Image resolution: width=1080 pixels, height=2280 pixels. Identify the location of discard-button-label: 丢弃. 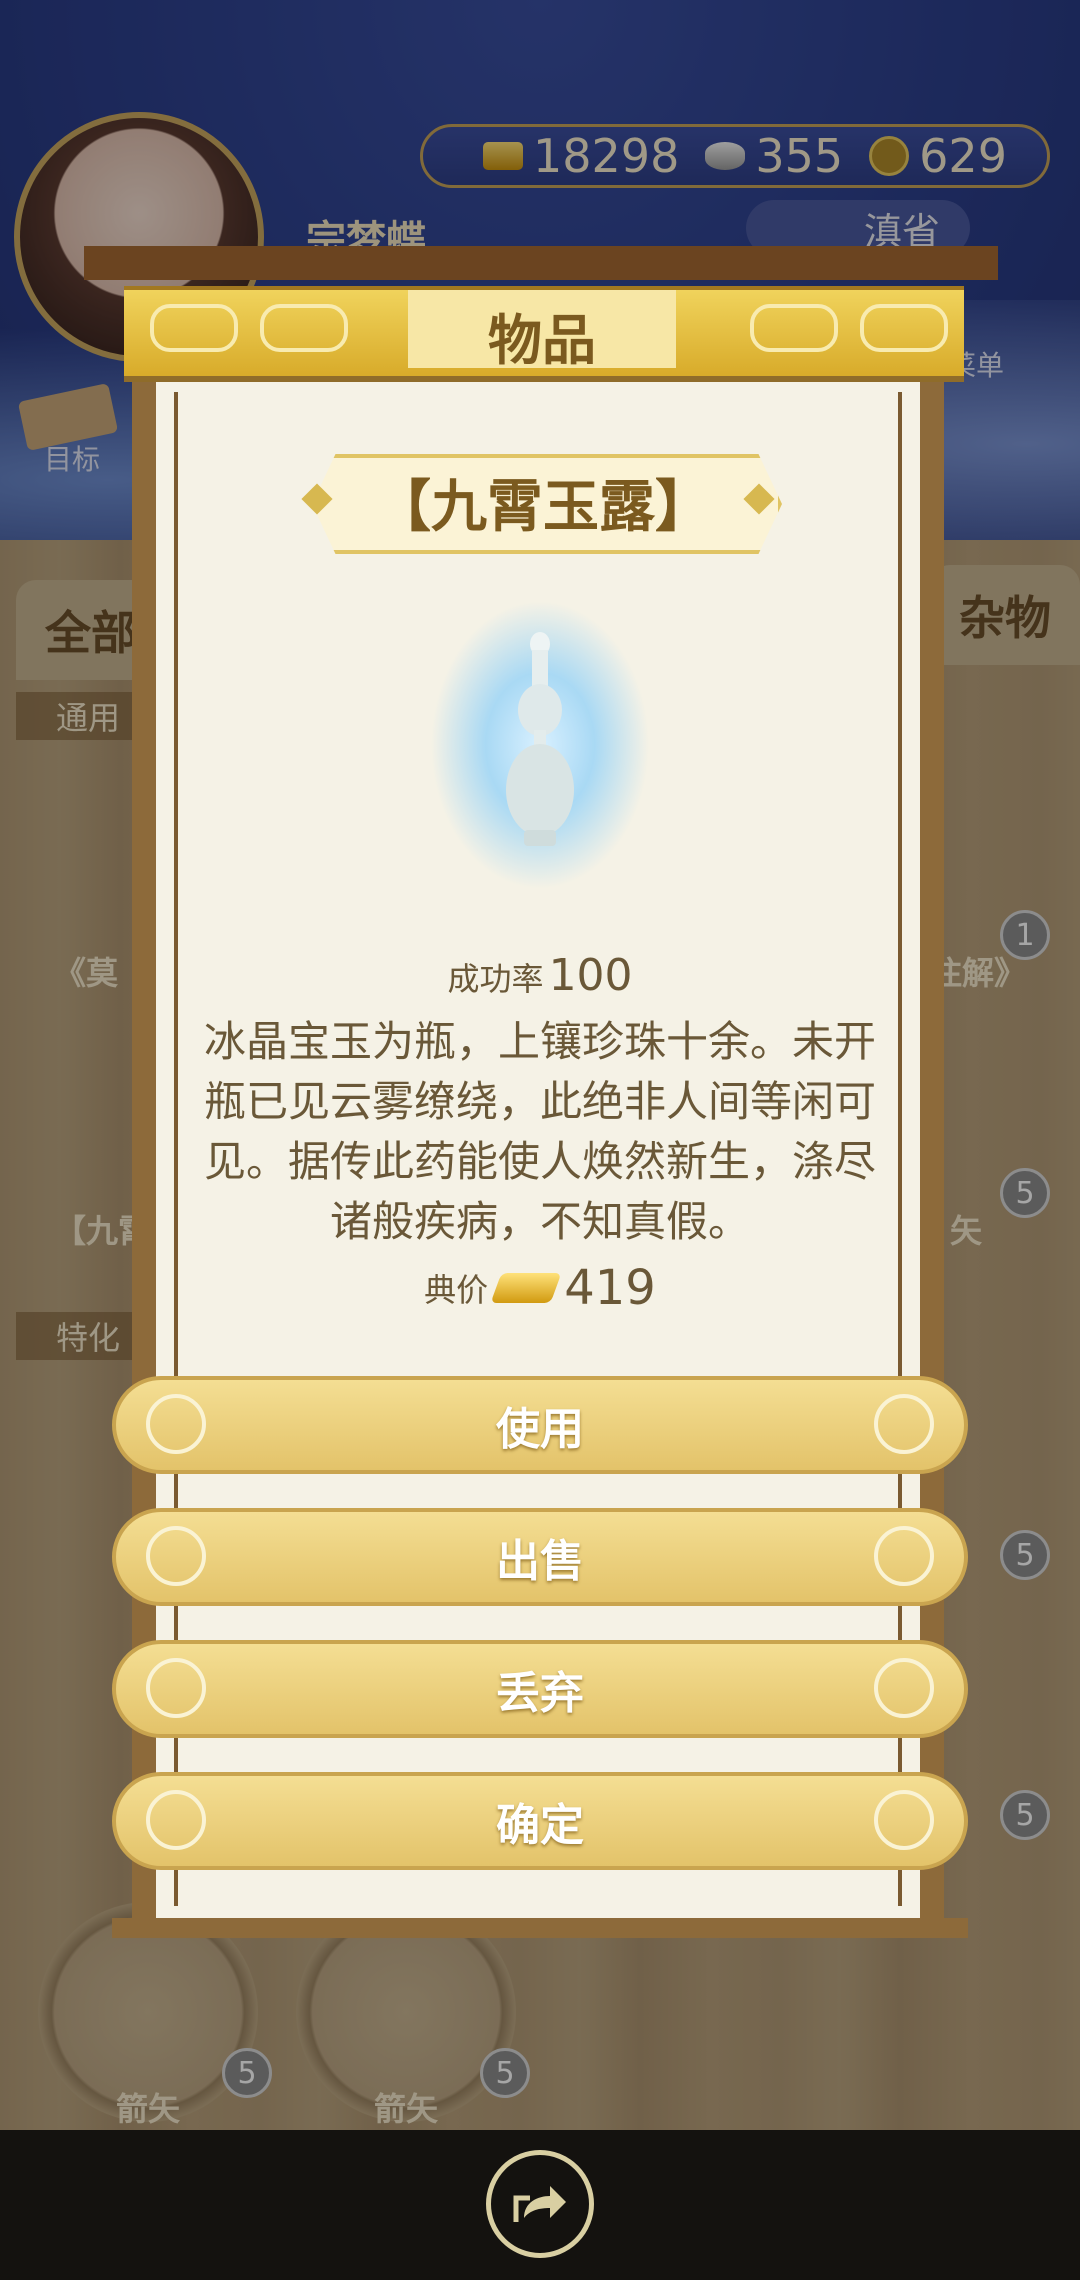
(540, 1693).